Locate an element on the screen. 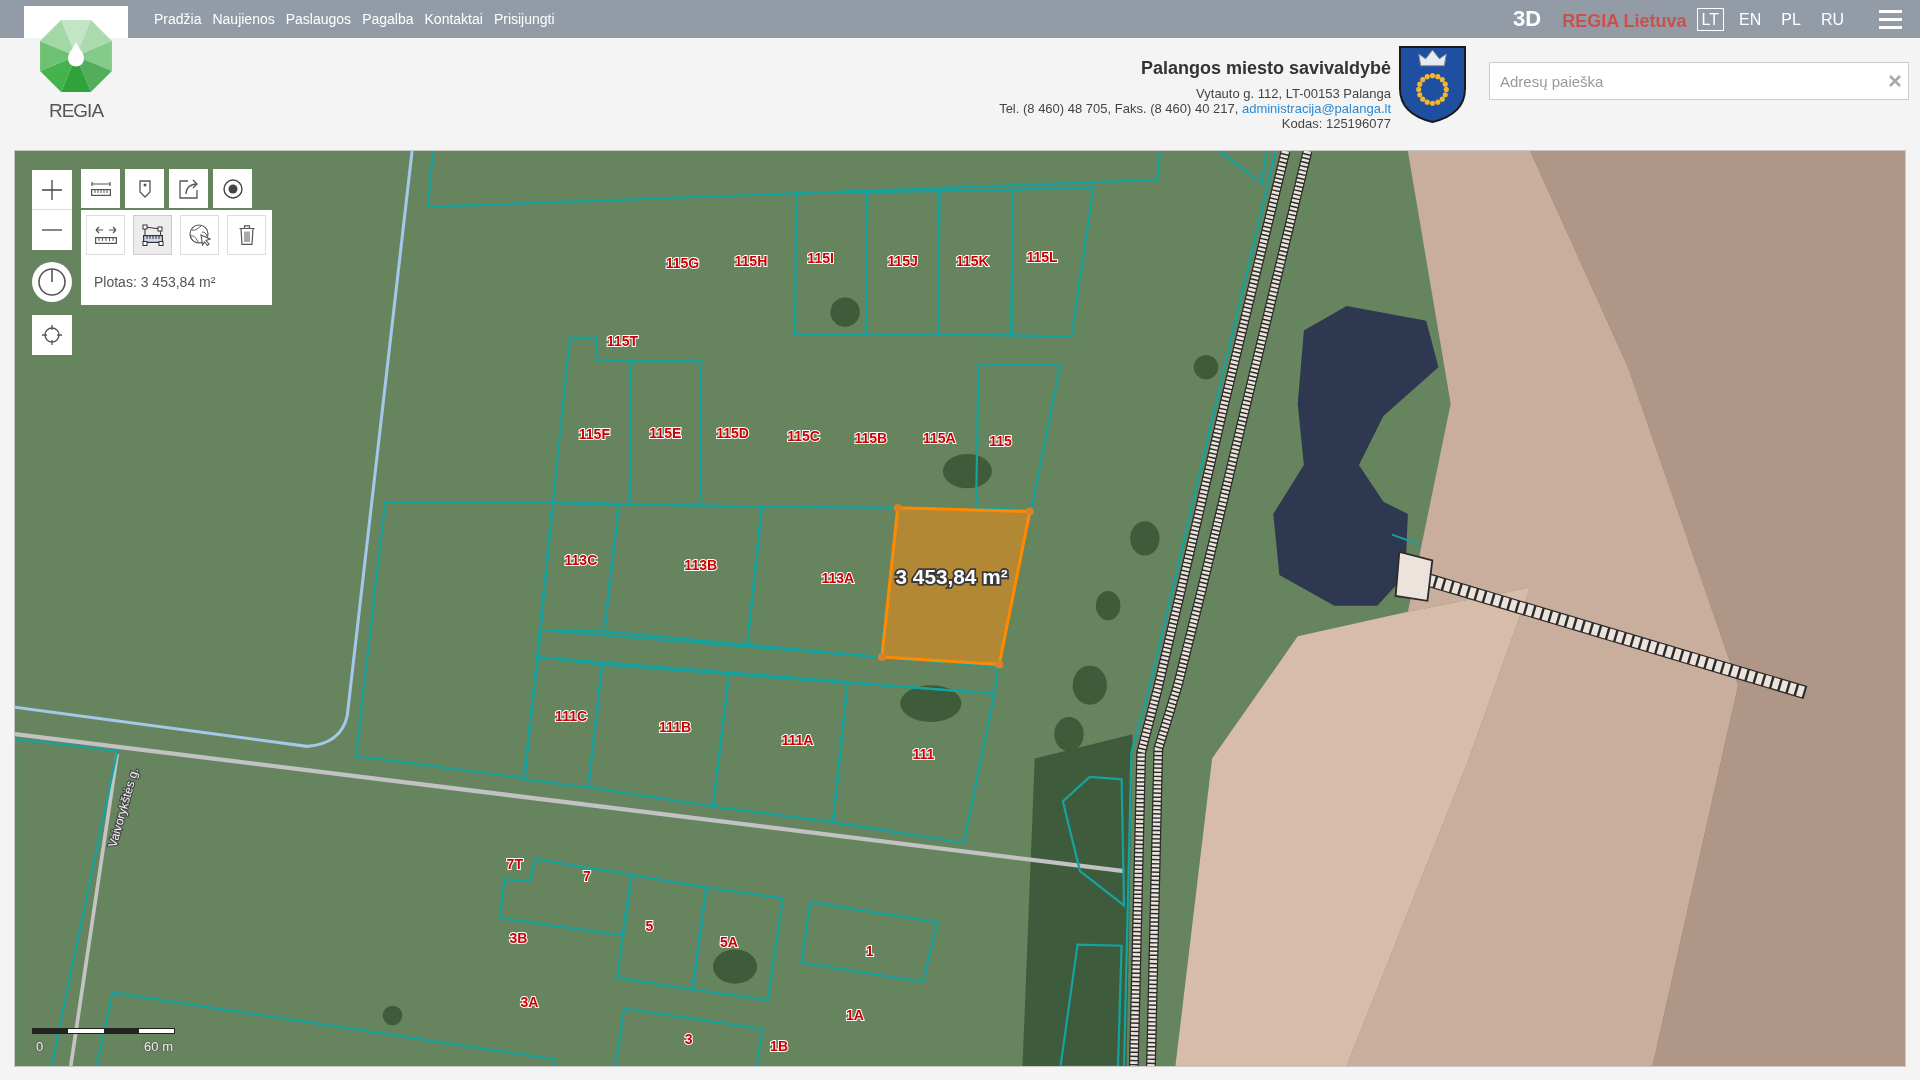  ruler-arrows-icon is located at coordinates (105, 235).